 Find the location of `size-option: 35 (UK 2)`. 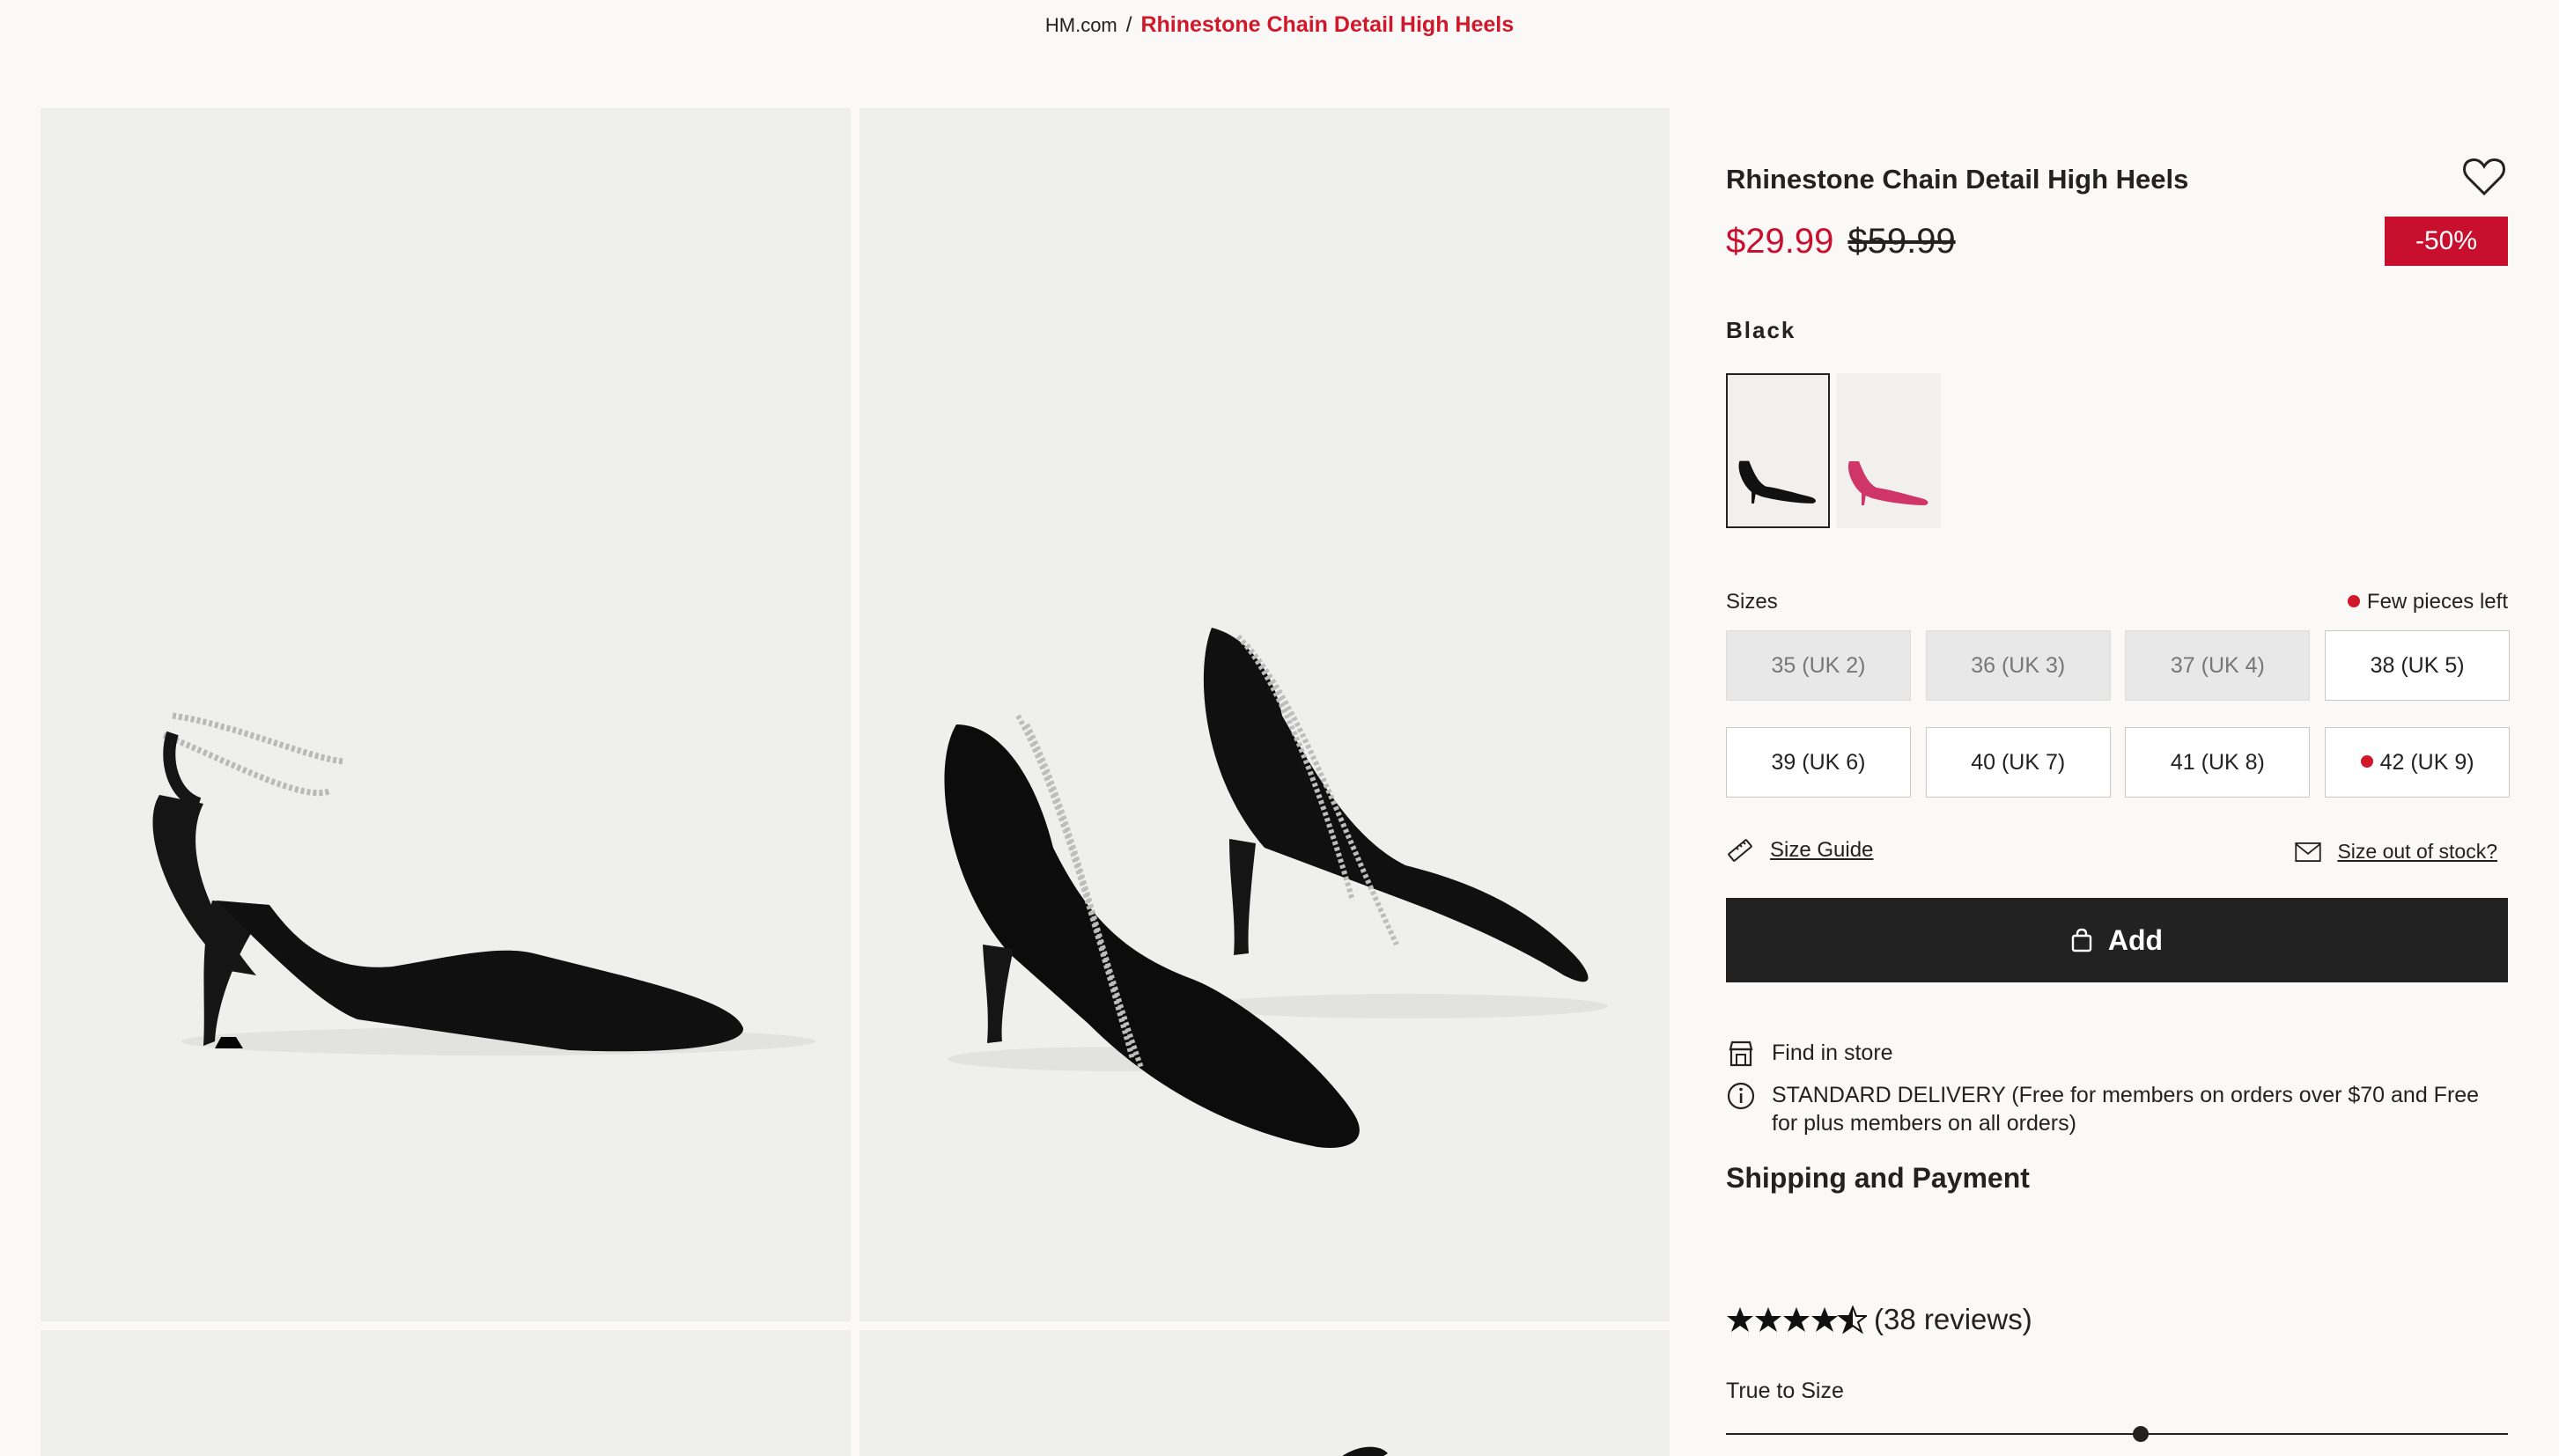

size-option: 35 (UK 2) is located at coordinates (1818, 665).